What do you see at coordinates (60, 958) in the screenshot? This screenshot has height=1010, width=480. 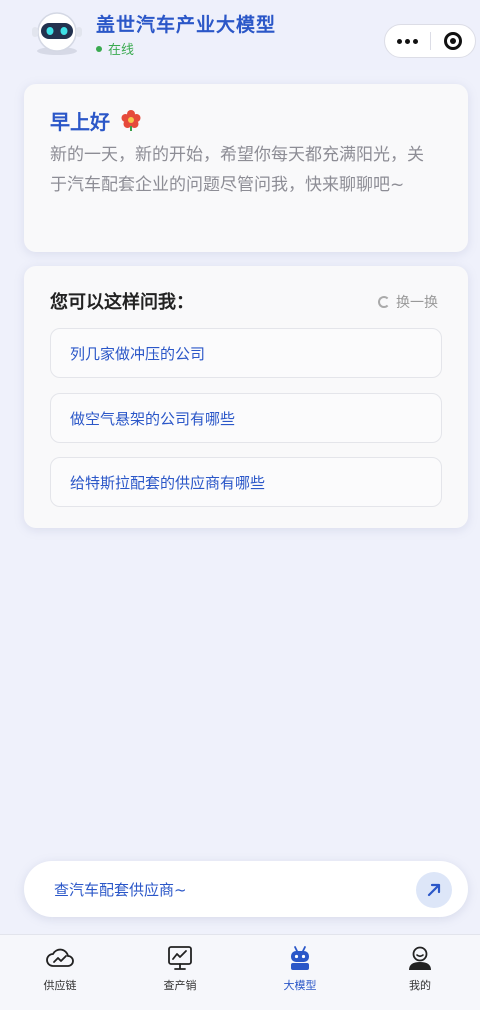 I see `cloud-chart-icon` at bounding box center [60, 958].